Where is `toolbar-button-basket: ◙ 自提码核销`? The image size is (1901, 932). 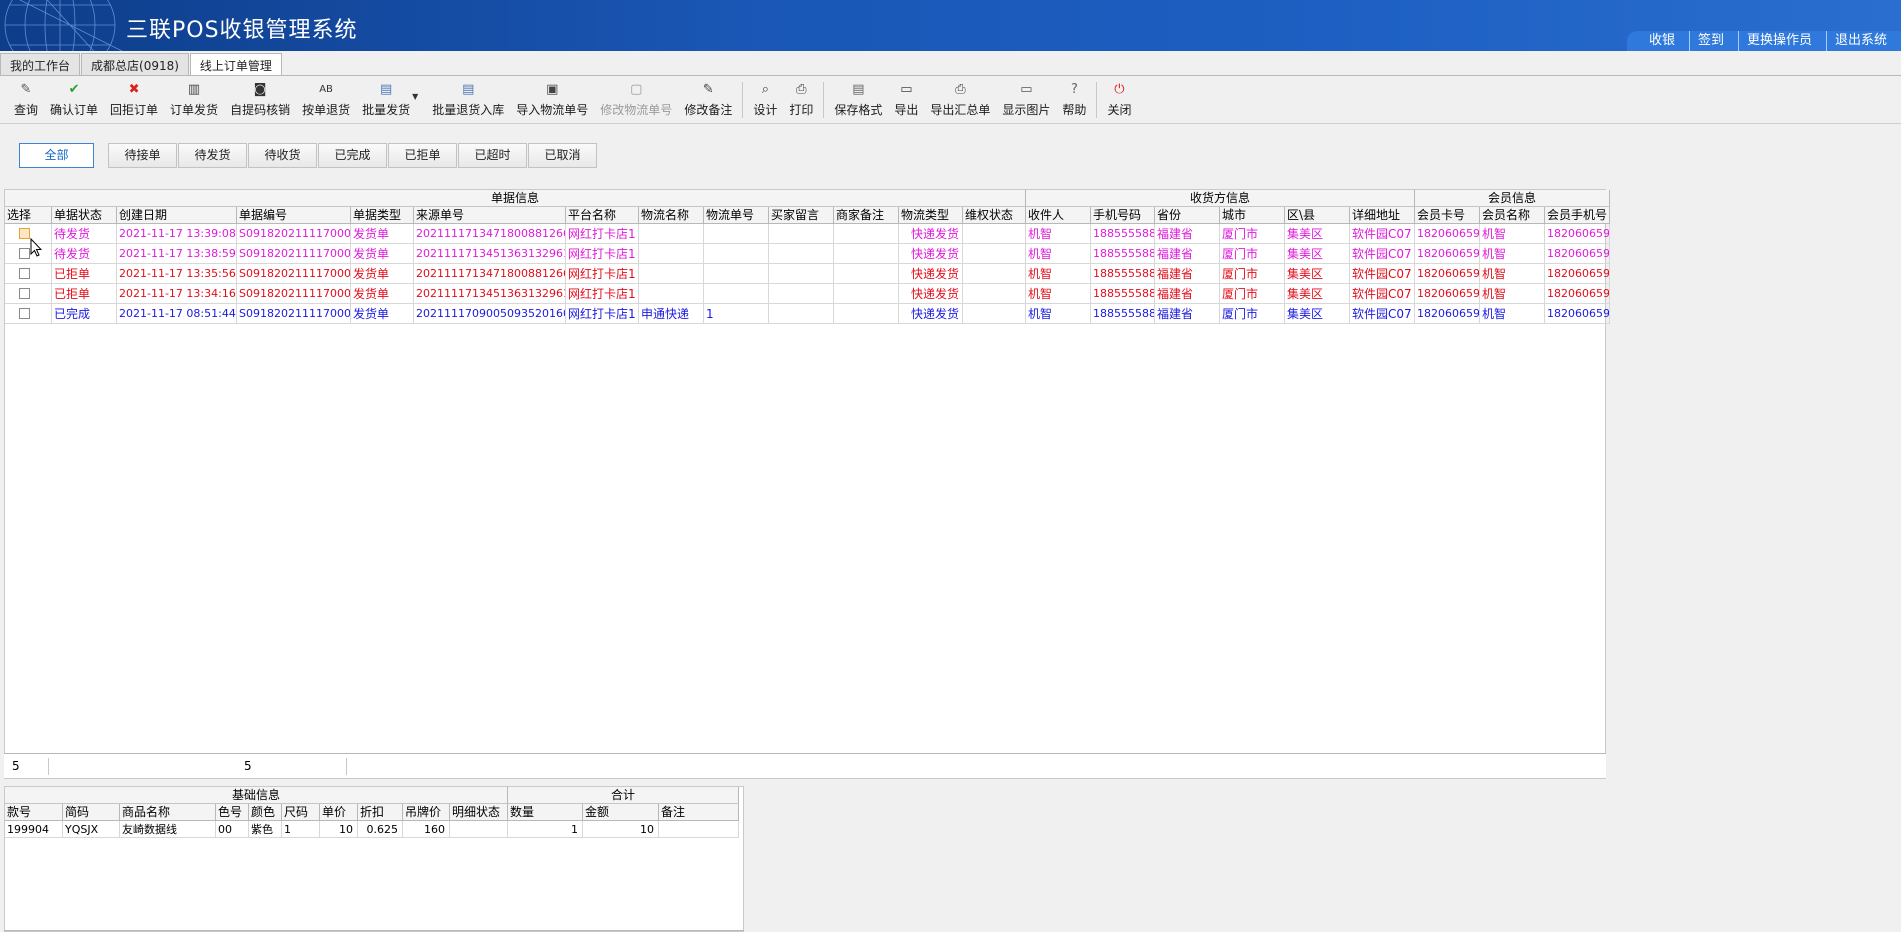 toolbar-button-basket: ◙ 自提码核销 is located at coordinates (260, 98).